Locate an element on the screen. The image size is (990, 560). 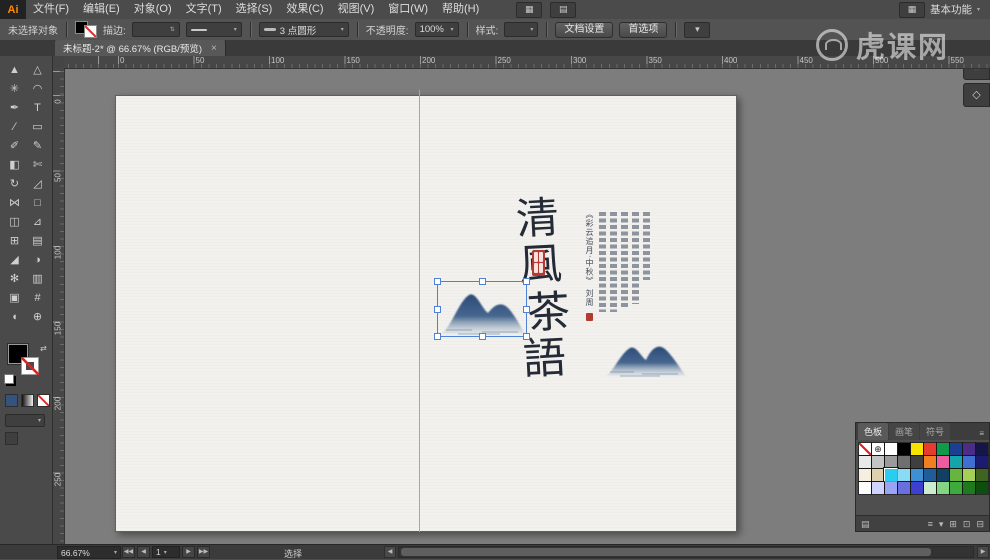
symbol-sprayer-tool: ✻ is located at coordinates (14, 279).